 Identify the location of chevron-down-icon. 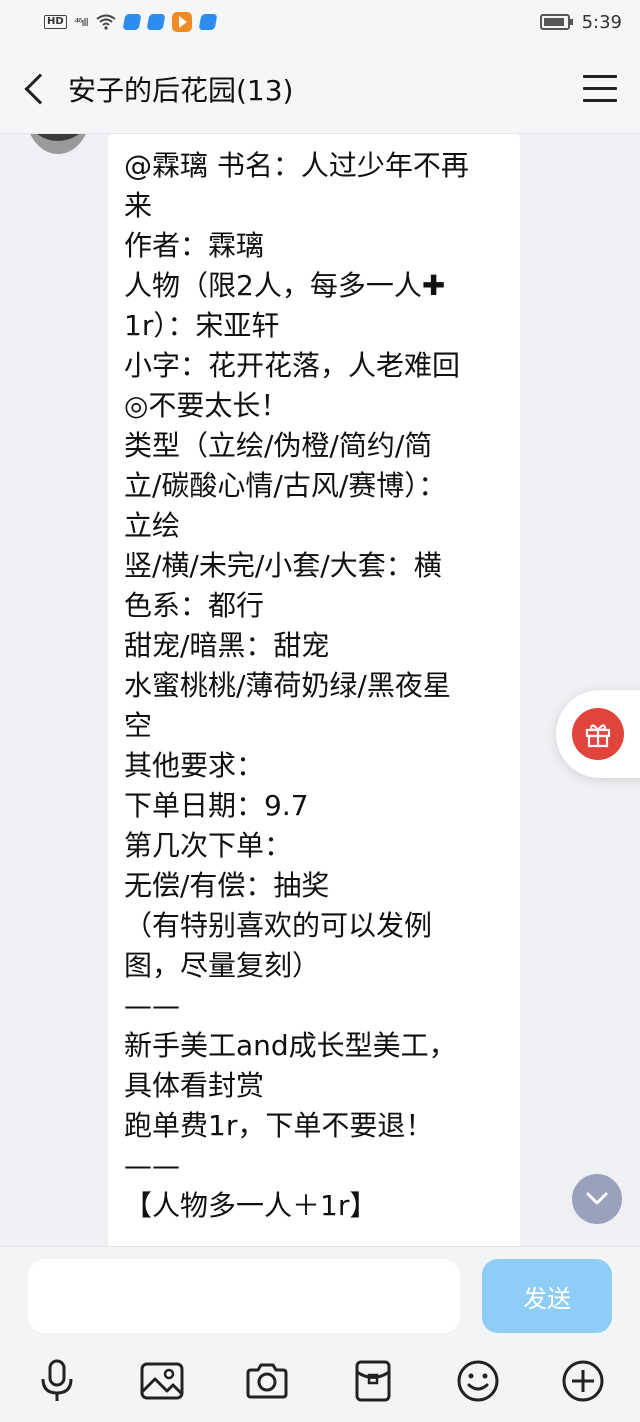
(597, 1198).